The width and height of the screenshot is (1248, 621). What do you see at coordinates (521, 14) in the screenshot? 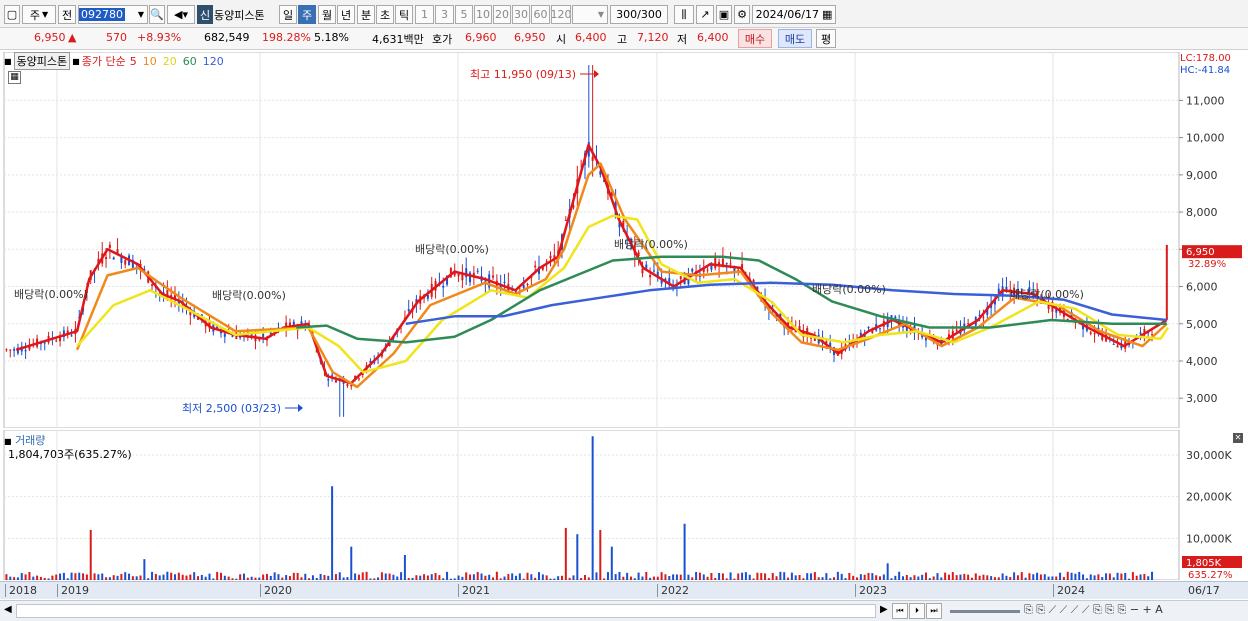
I see `minute-tab-30: 30` at bounding box center [521, 14].